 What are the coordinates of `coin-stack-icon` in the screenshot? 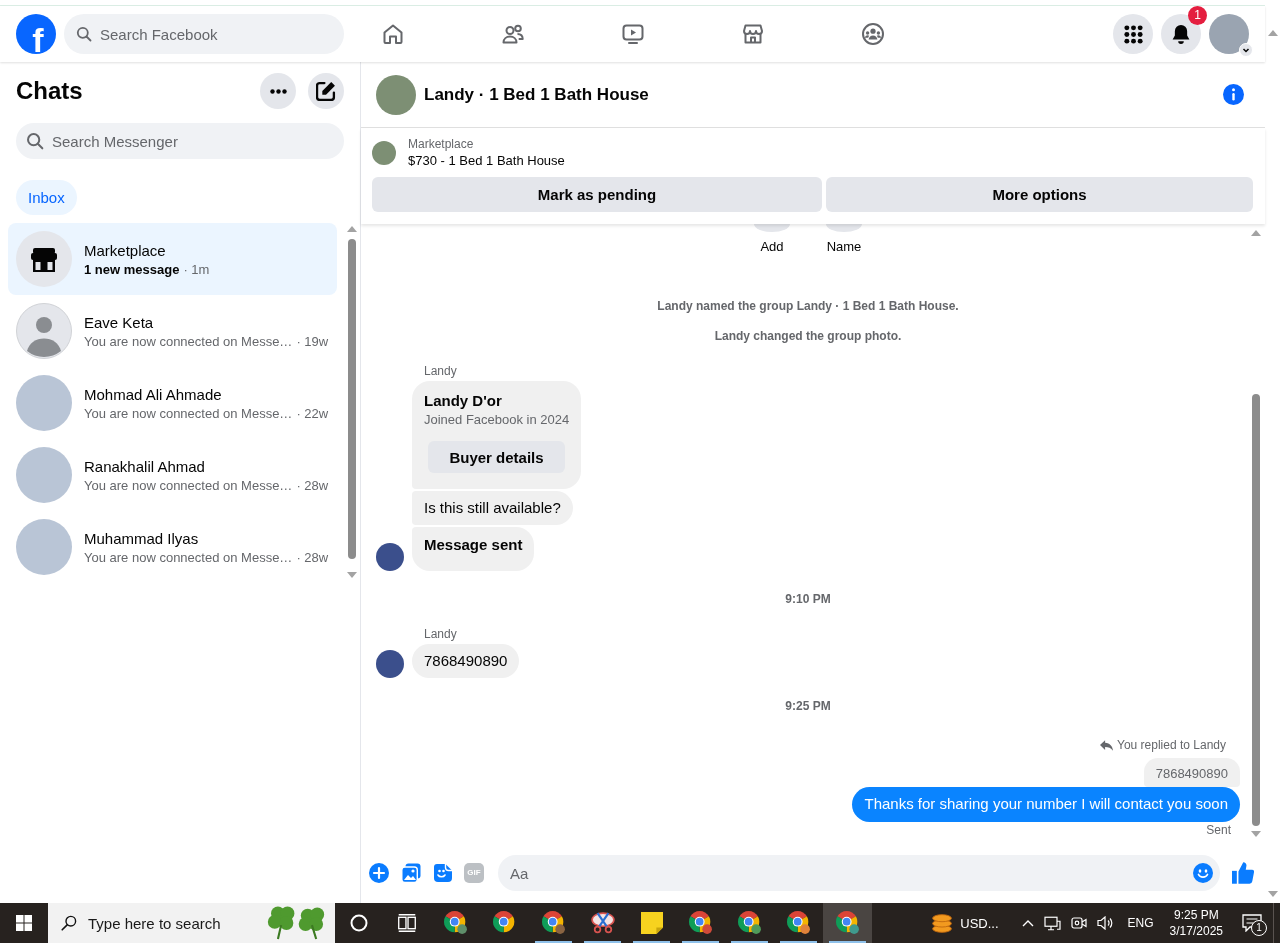 It's located at (942, 923).